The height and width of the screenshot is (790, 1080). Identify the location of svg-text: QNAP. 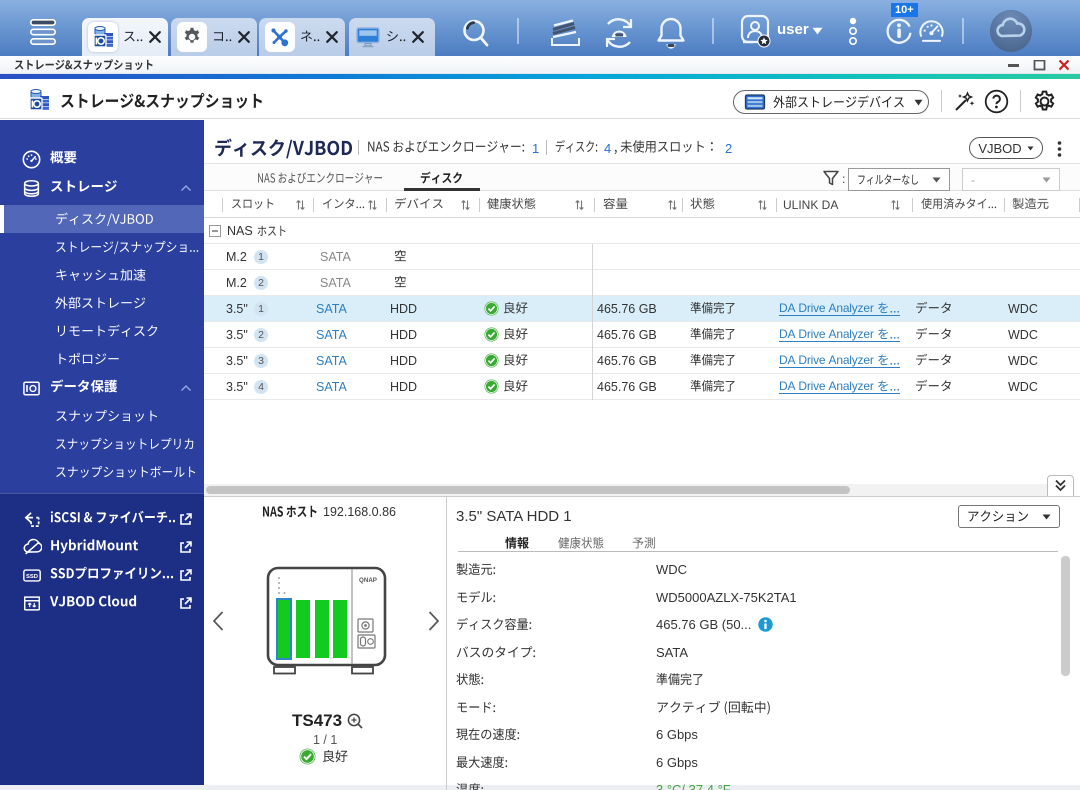
(368, 580).